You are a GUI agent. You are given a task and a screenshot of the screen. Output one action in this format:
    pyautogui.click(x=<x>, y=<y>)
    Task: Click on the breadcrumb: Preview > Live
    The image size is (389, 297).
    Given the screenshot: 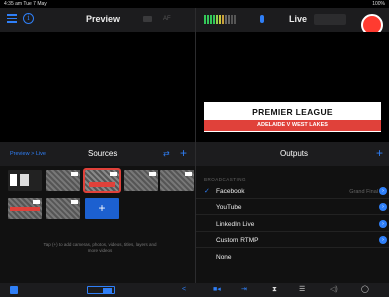 What is the action you would take?
    pyautogui.click(x=28, y=154)
    